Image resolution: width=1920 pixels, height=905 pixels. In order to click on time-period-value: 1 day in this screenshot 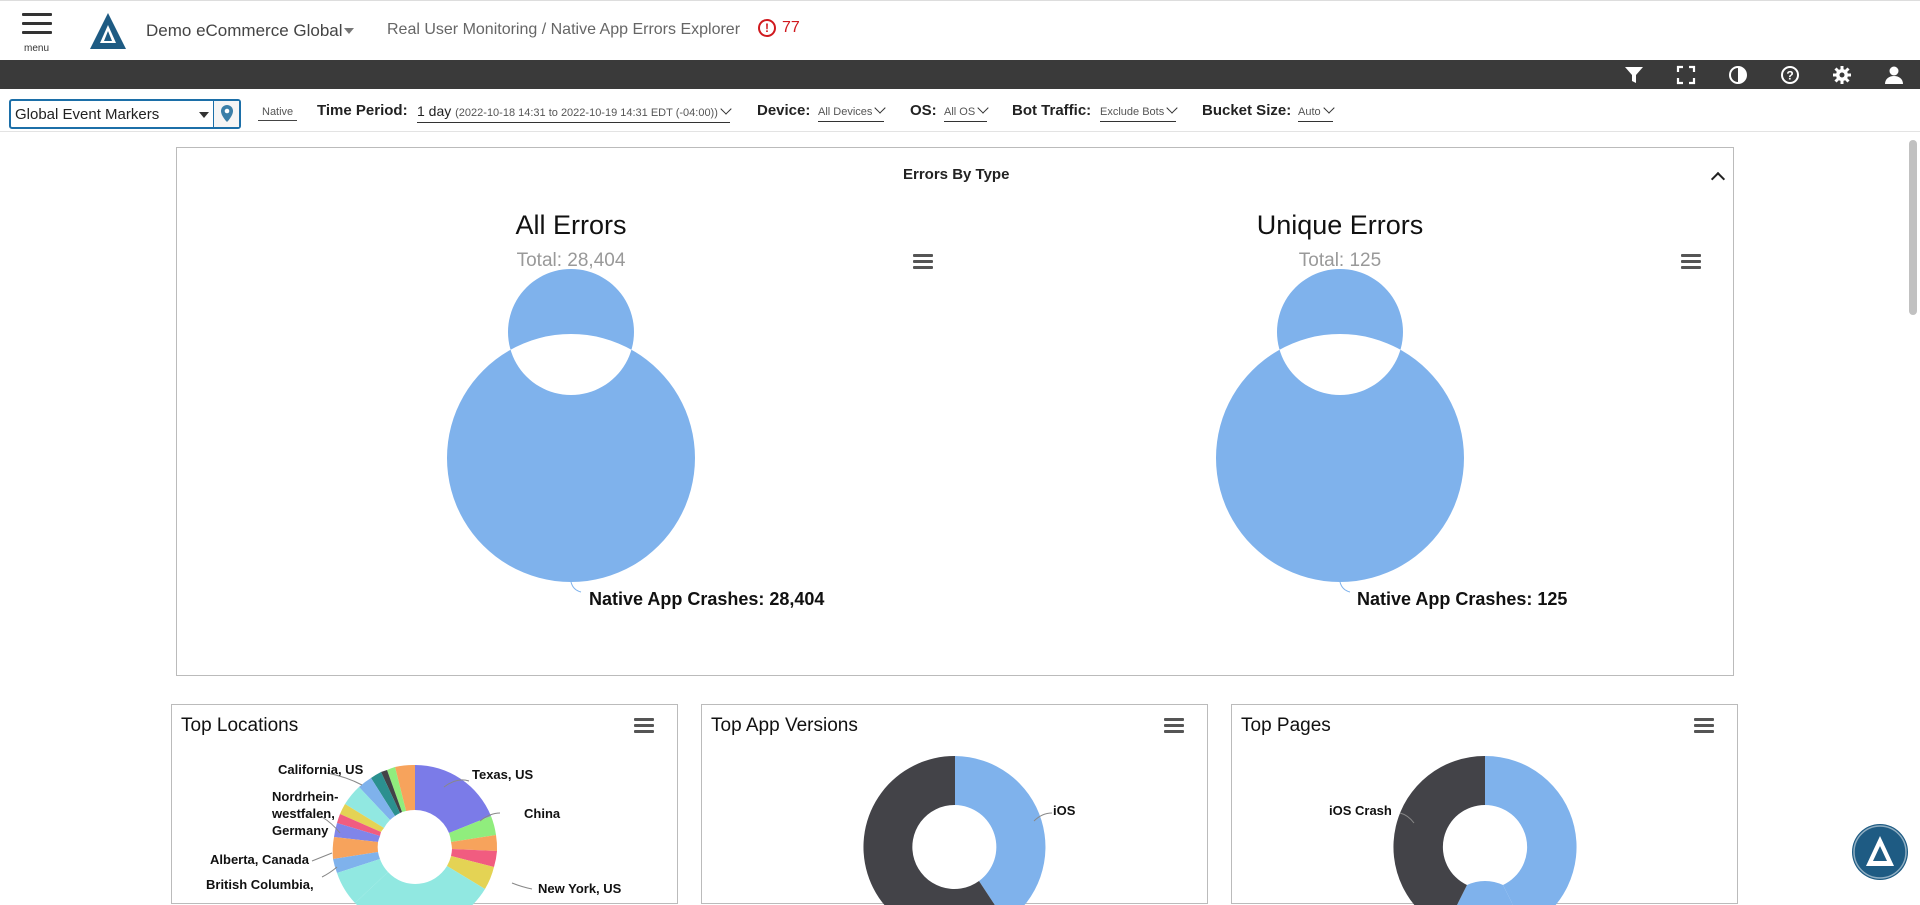, I will do `click(434, 111)`.